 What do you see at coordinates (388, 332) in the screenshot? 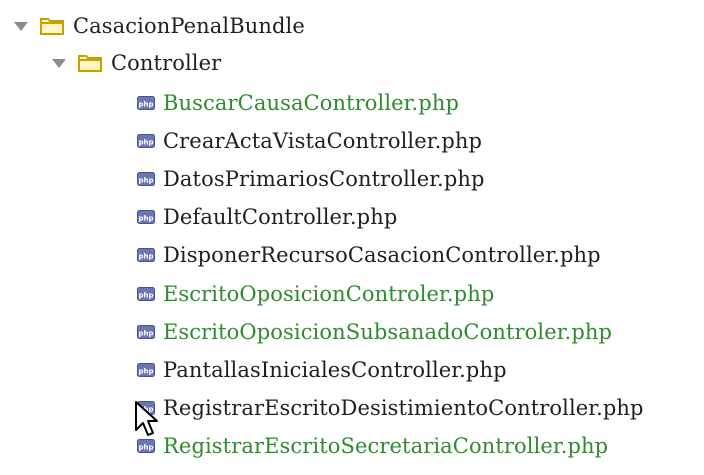
I see `file-label: EscritoOposicionSubsanadoControler.php` at bounding box center [388, 332].